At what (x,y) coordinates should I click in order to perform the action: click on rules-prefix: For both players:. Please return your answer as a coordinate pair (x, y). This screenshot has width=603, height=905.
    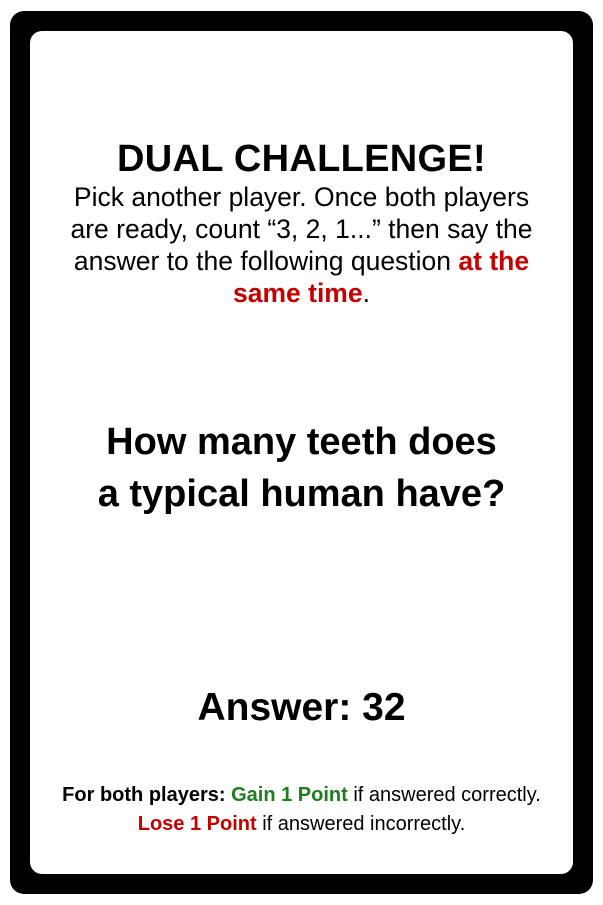
    Looking at the image, I should click on (144, 795).